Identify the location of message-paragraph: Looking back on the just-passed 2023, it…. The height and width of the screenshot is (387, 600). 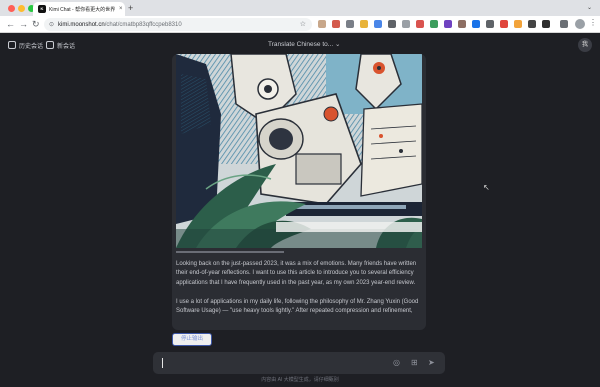
(296, 273).